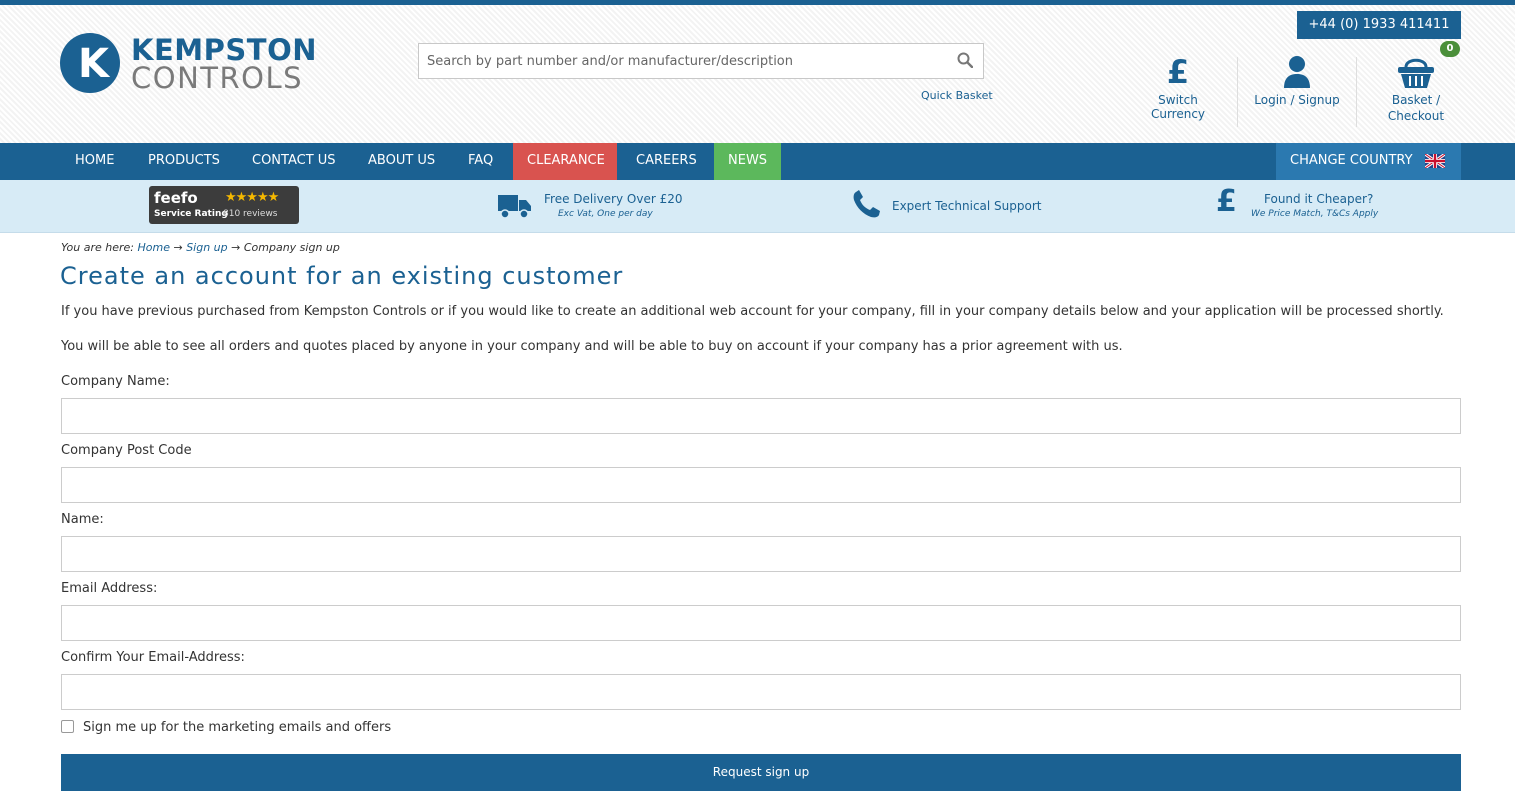 Image resolution: width=1515 pixels, height=804 pixels. Describe the element at coordinates (1416, 100) in the screenshot. I see `basket-label-line1: Basket /` at that location.